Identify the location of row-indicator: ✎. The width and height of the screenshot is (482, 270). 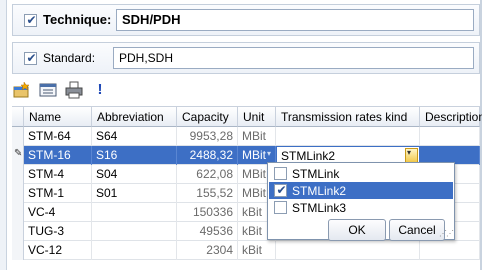
(18, 155).